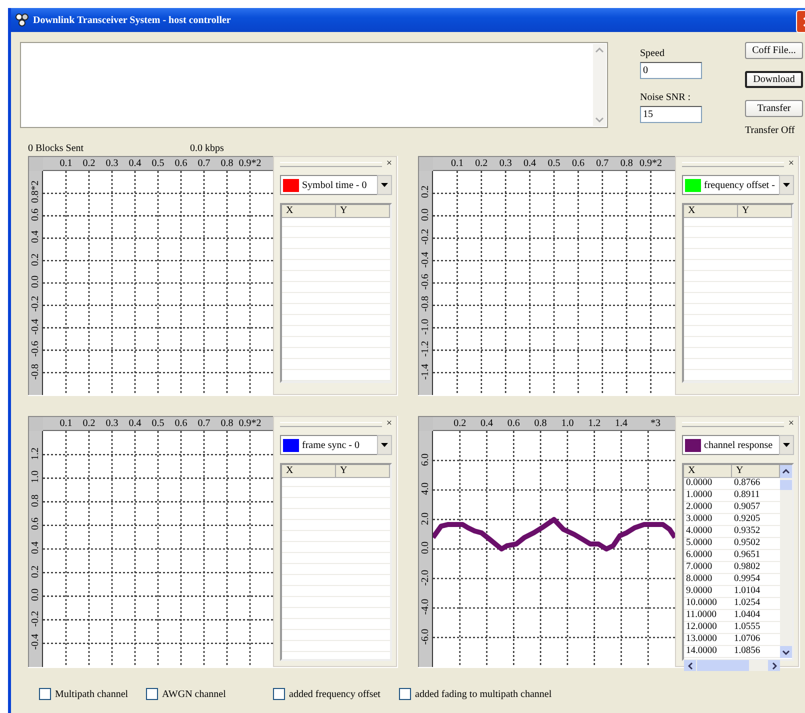  I want to click on x-tick-label: 0.1, so click(457, 164).